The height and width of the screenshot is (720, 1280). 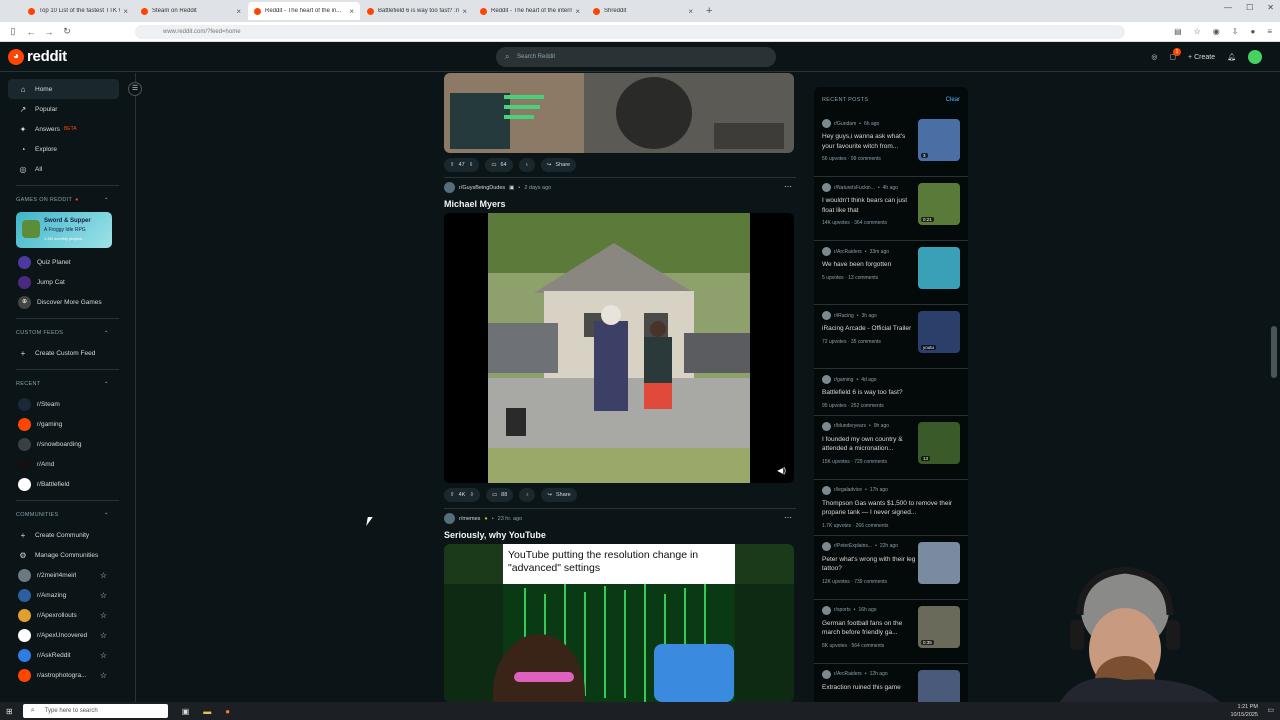 What do you see at coordinates (67, 555) in the screenshot?
I see `manage-communities: ⚙︎ Manage Communities` at bounding box center [67, 555].